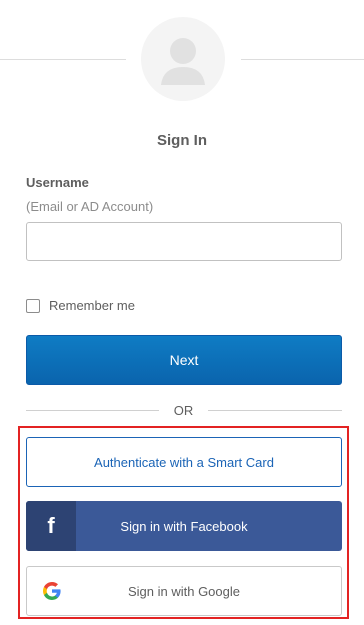 The image size is (364, 625). What do you see at coordinates (33, 305) in the screenshot?
I see `remember-me-checkbox` at bounding box center [33, 305].